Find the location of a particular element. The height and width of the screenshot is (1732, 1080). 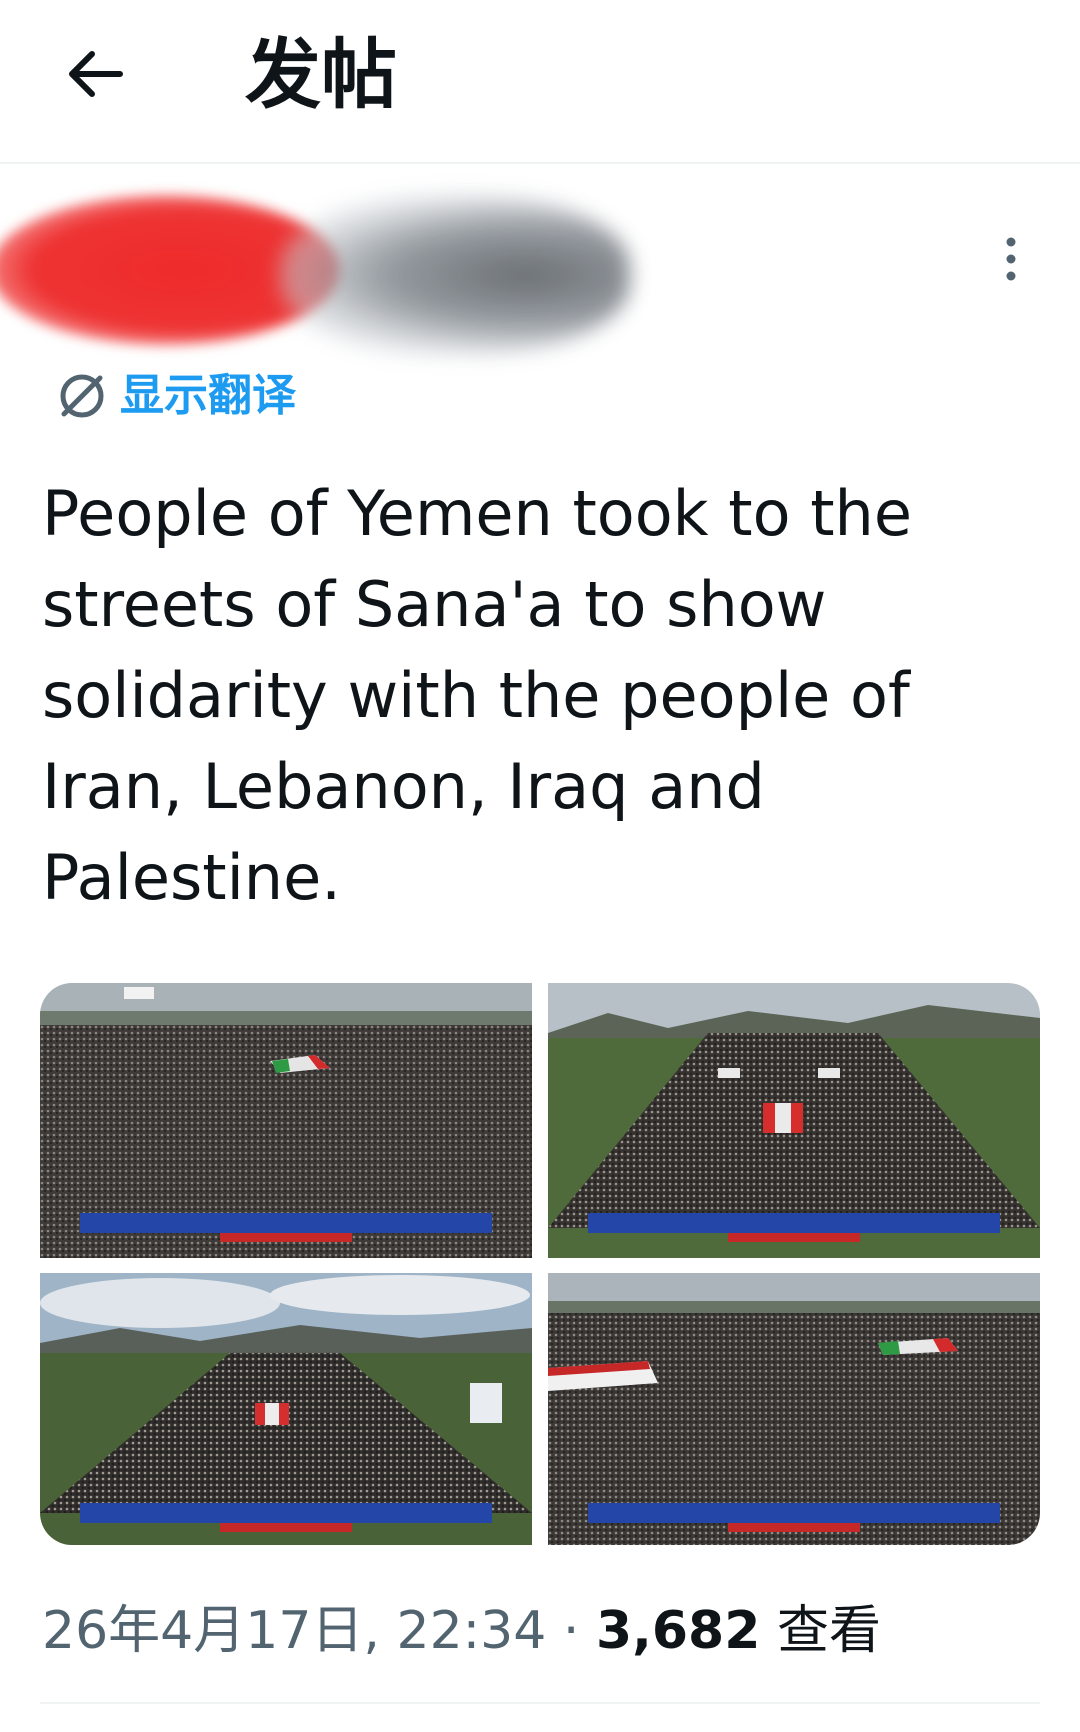

more-options-button is located at coordinates (1011, 259).